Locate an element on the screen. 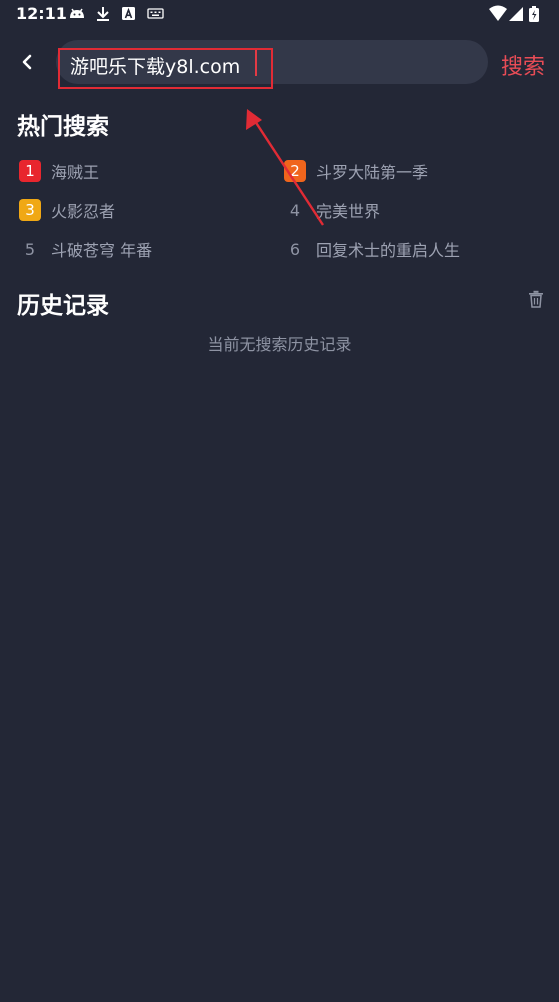 The image size is (559, 1002). hot-item-3: 3 火影忍者 is located at coordinates (67, 210).